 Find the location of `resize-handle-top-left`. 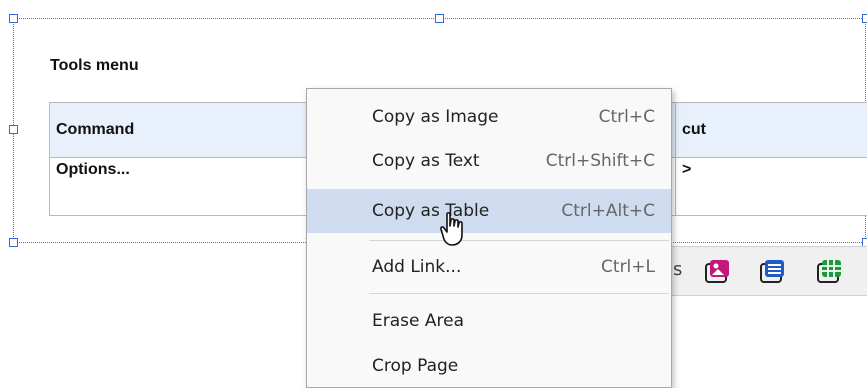

resize-handle-top-left is located at coordinates (13, 18).